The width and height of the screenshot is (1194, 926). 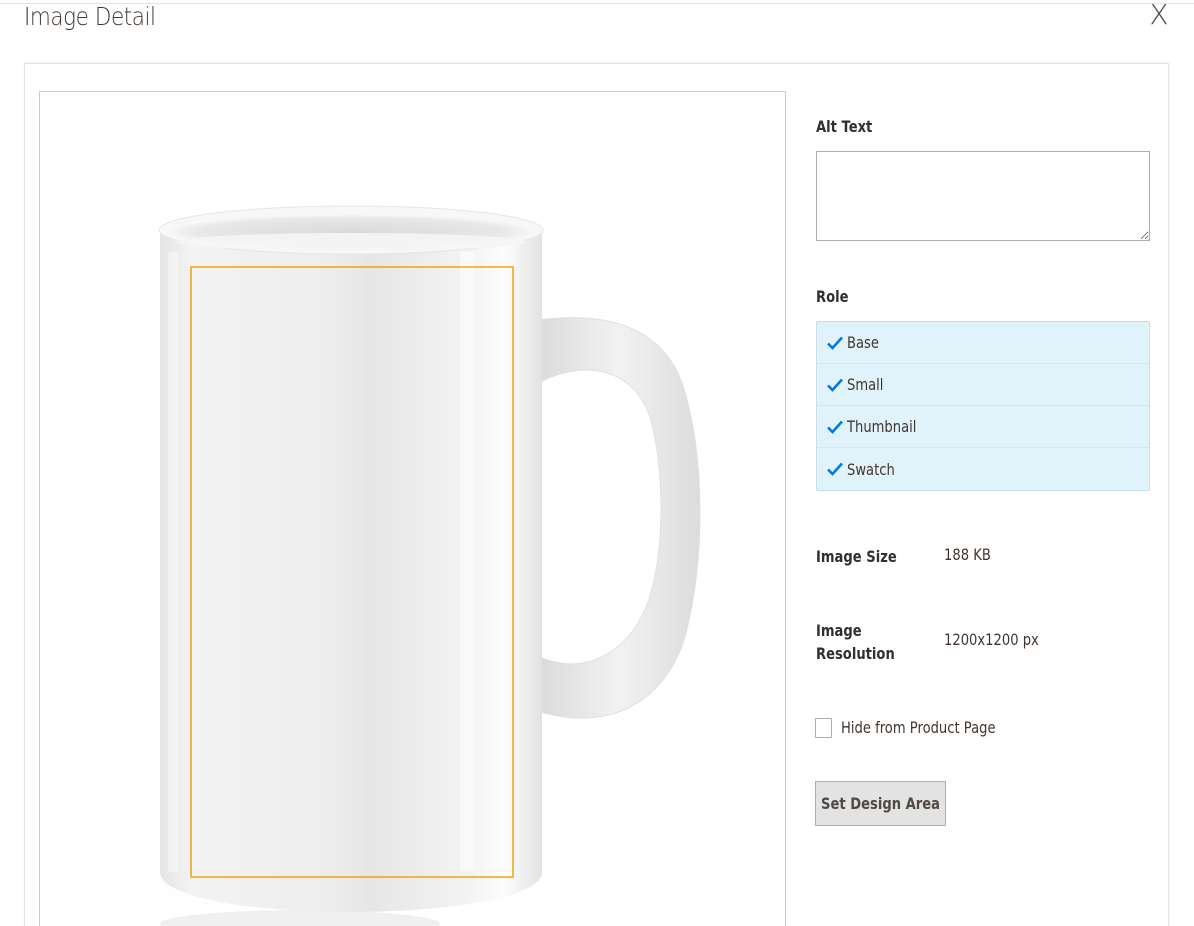 I want to click on top-divider, so click(x=597, y=3).